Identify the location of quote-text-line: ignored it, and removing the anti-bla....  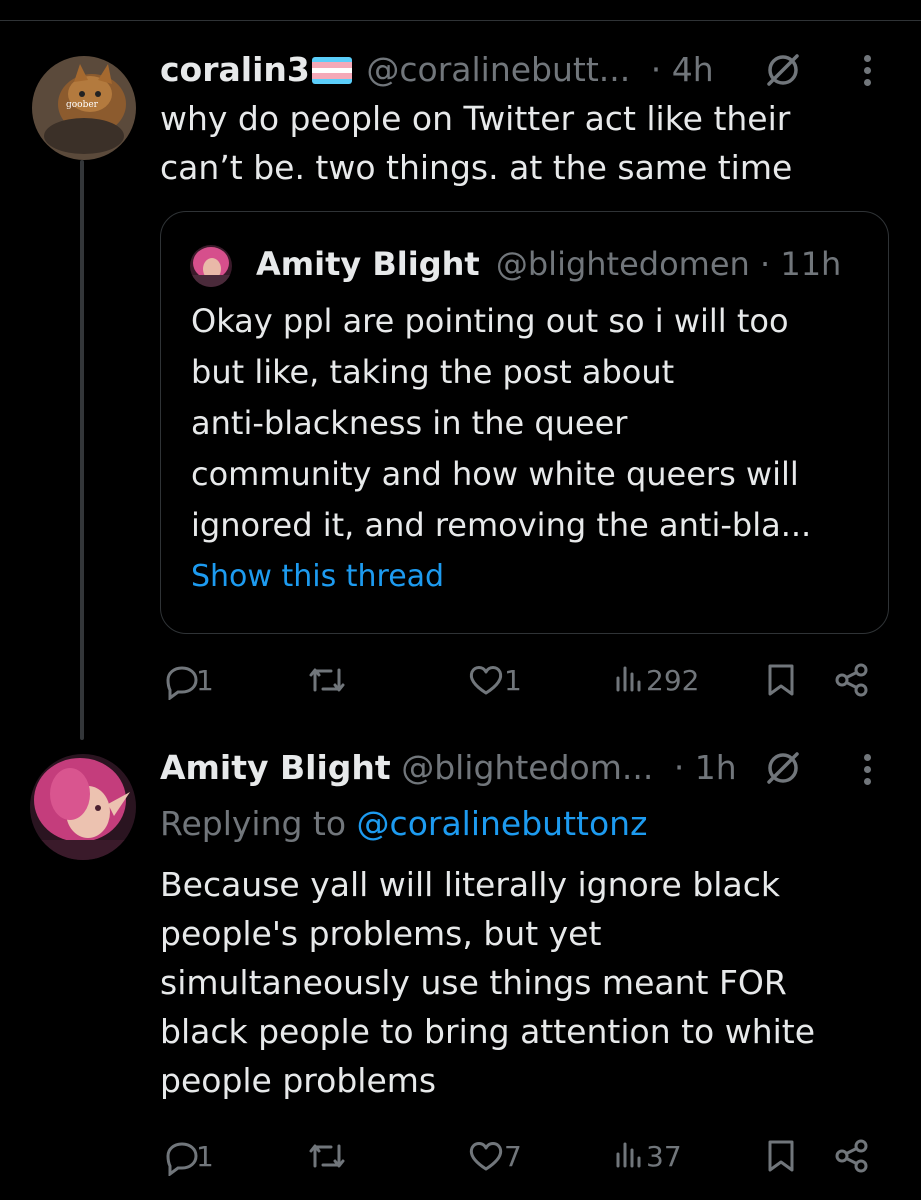
(501, 525).